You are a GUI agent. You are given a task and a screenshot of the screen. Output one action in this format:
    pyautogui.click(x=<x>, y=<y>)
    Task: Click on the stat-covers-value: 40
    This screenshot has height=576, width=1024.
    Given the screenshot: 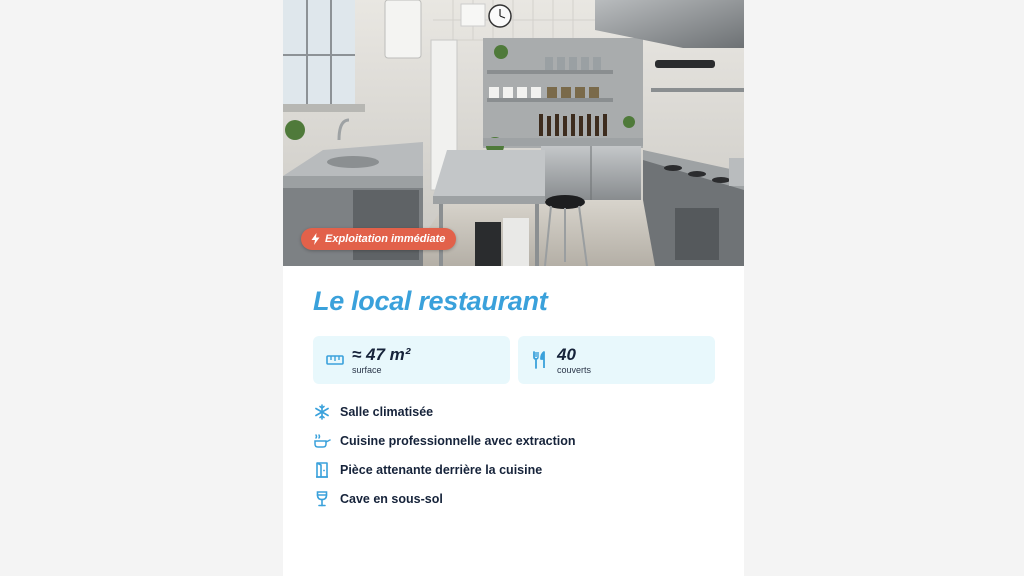 What is the action you would take?
    pyautogui.click(x=566, y=354)
    